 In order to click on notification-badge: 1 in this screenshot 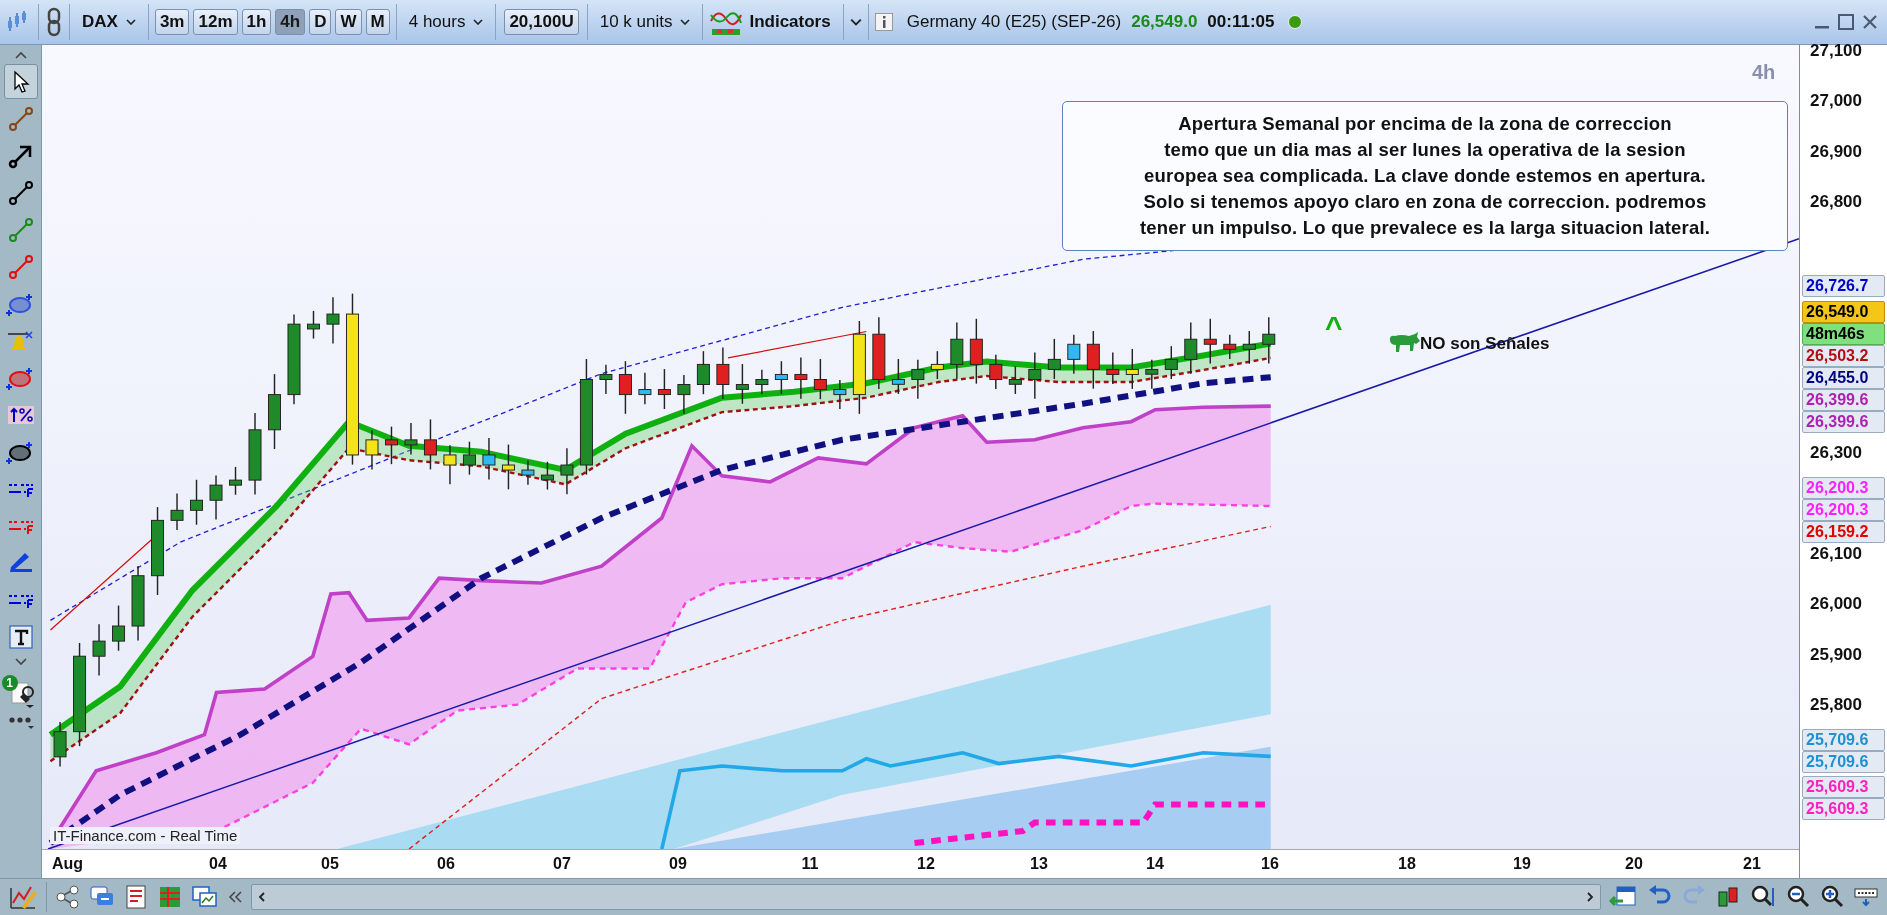, I will do `click(9, 683)`.